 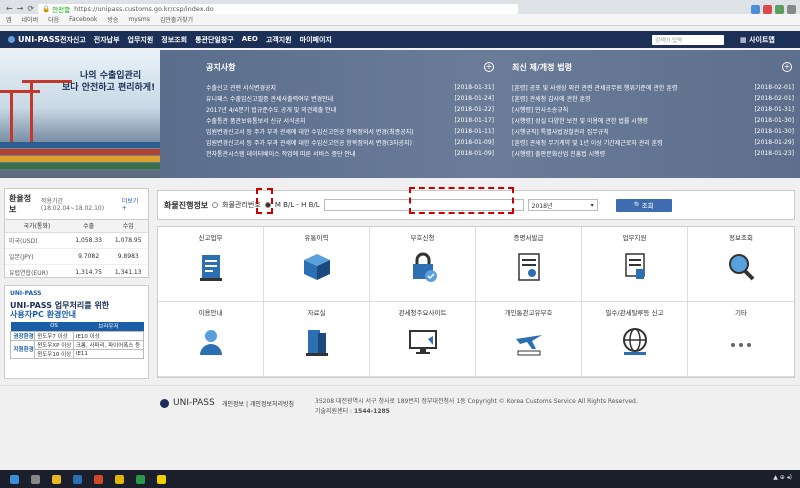 I want to click on service-tile: 이용안내, so click(x=211, y=339).